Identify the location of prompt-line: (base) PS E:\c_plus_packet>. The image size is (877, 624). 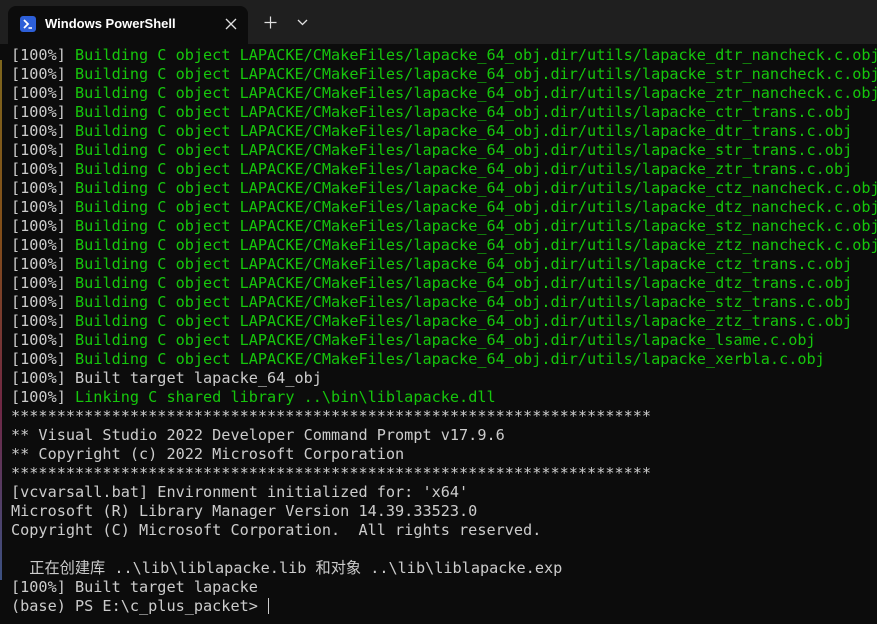
(444, 606).